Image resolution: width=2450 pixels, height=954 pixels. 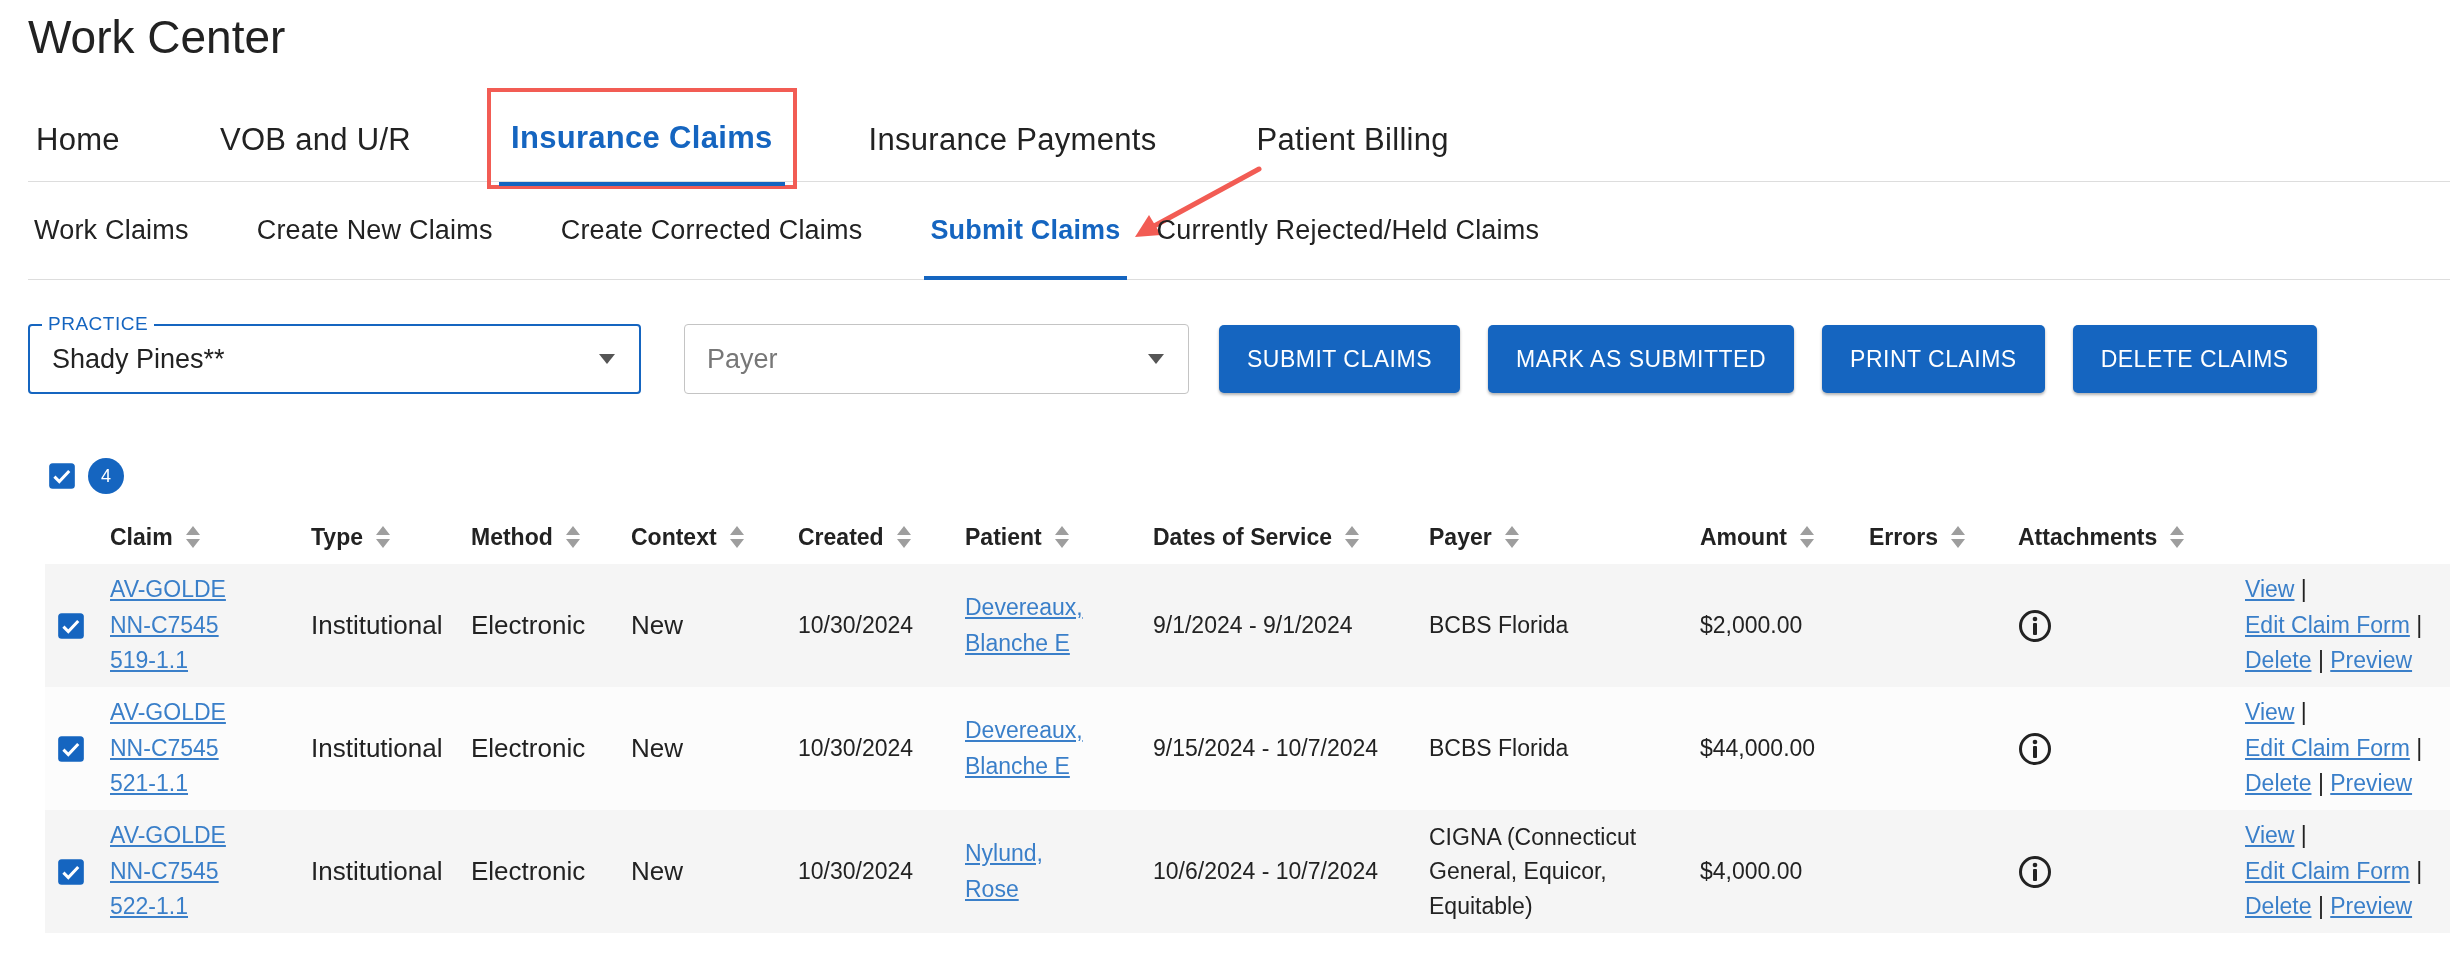 What do you see at coordinates (1758, 748) in the screenshot?
I see `table-cell: $44,000.00` at bounding box center [1758, 748].